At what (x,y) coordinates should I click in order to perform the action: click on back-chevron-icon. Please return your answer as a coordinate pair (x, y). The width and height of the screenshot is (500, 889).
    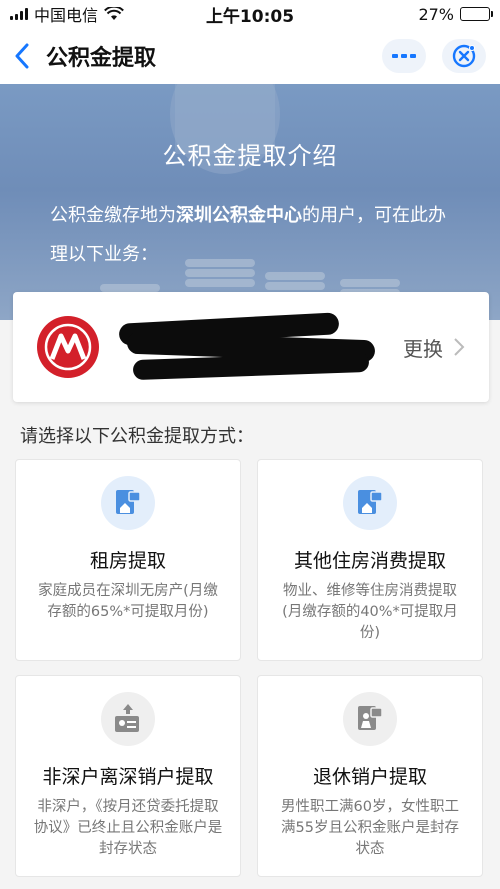
    Looking at the image, I should click on (27, 56).